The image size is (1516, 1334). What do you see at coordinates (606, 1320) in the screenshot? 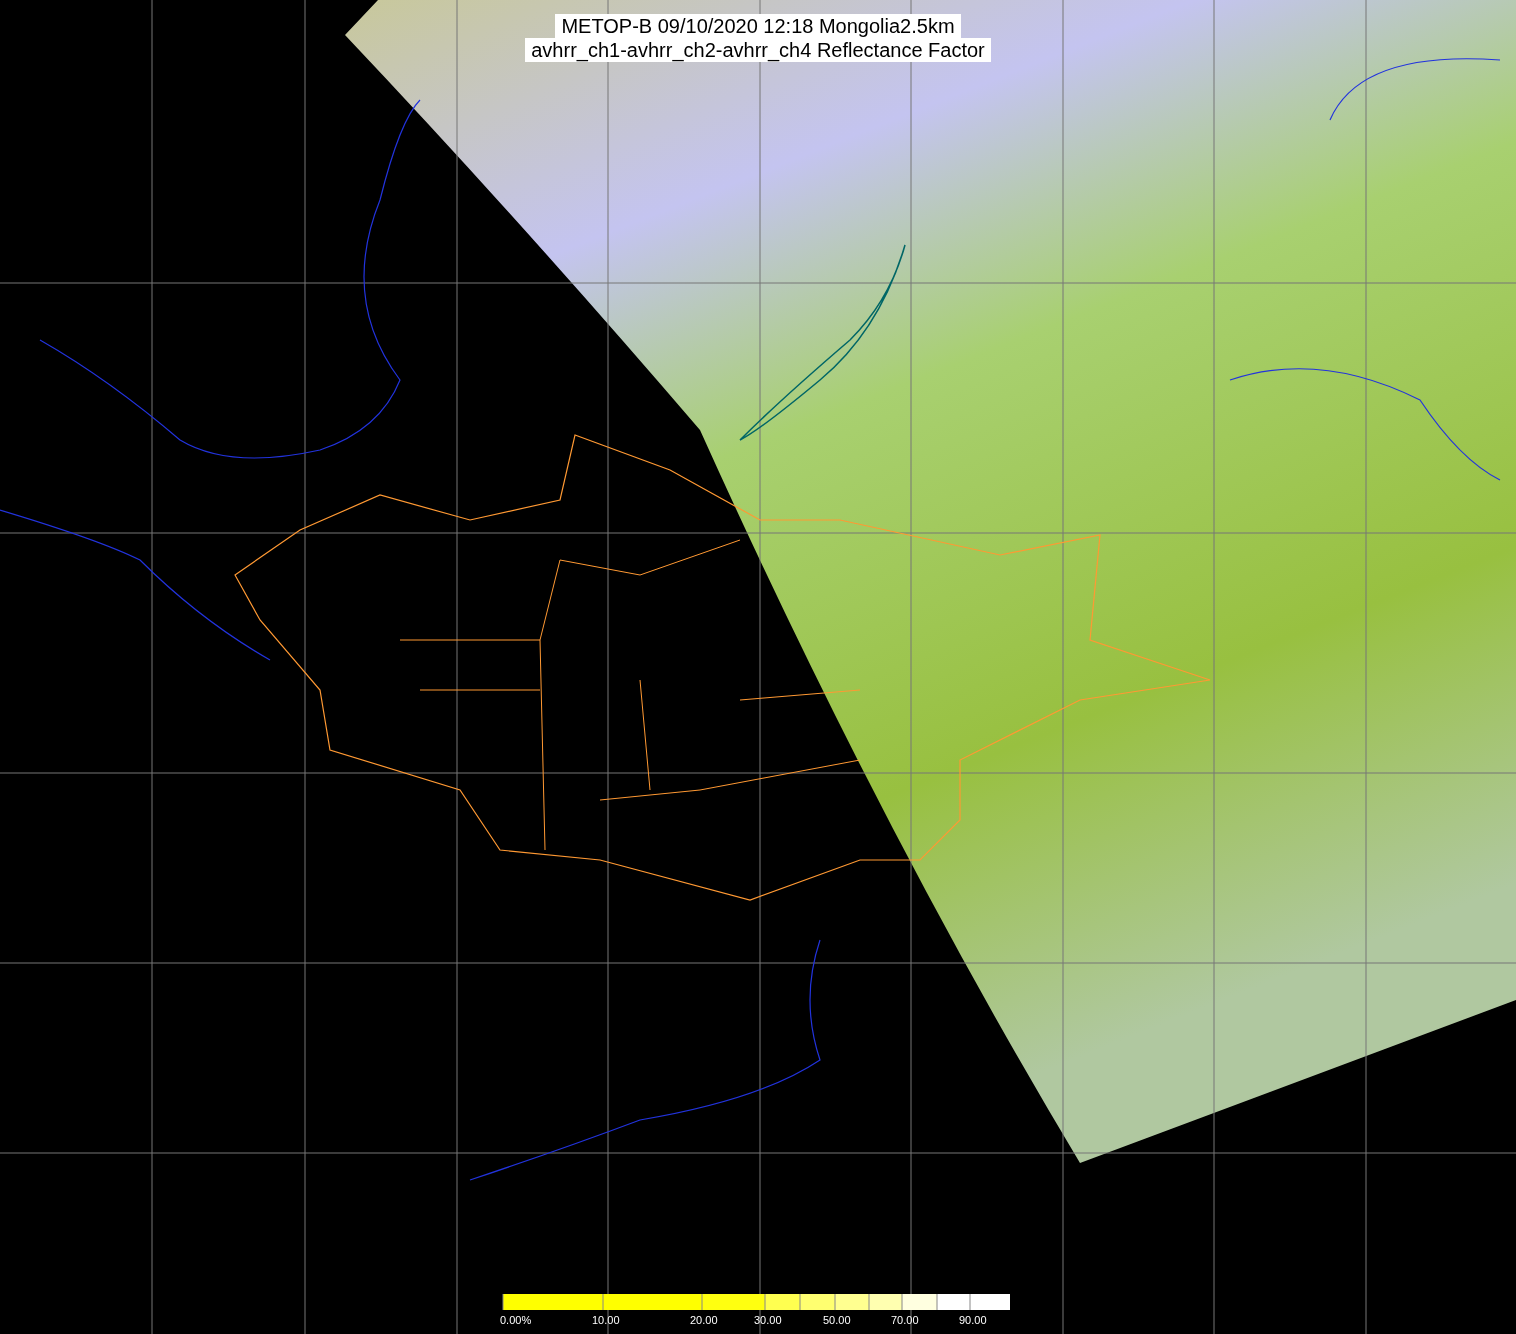
I see `scale-label: 10.00` at bounding box center [606, 1320].